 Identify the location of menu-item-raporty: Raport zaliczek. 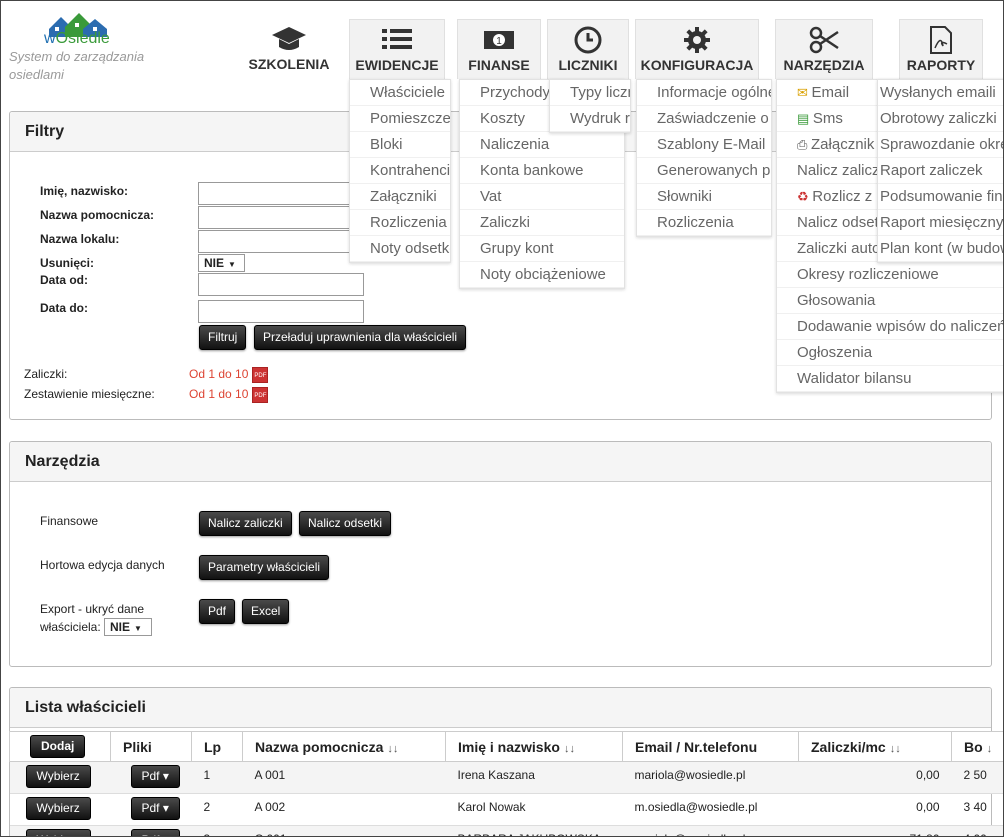
(940, 171).